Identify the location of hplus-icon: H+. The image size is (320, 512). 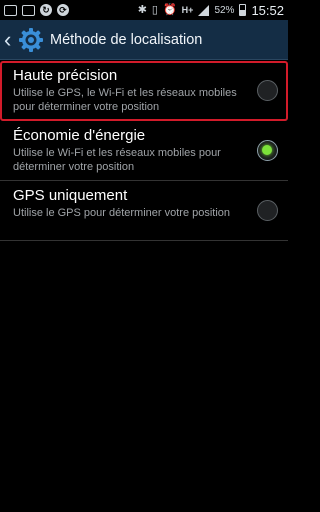
(187, 10).